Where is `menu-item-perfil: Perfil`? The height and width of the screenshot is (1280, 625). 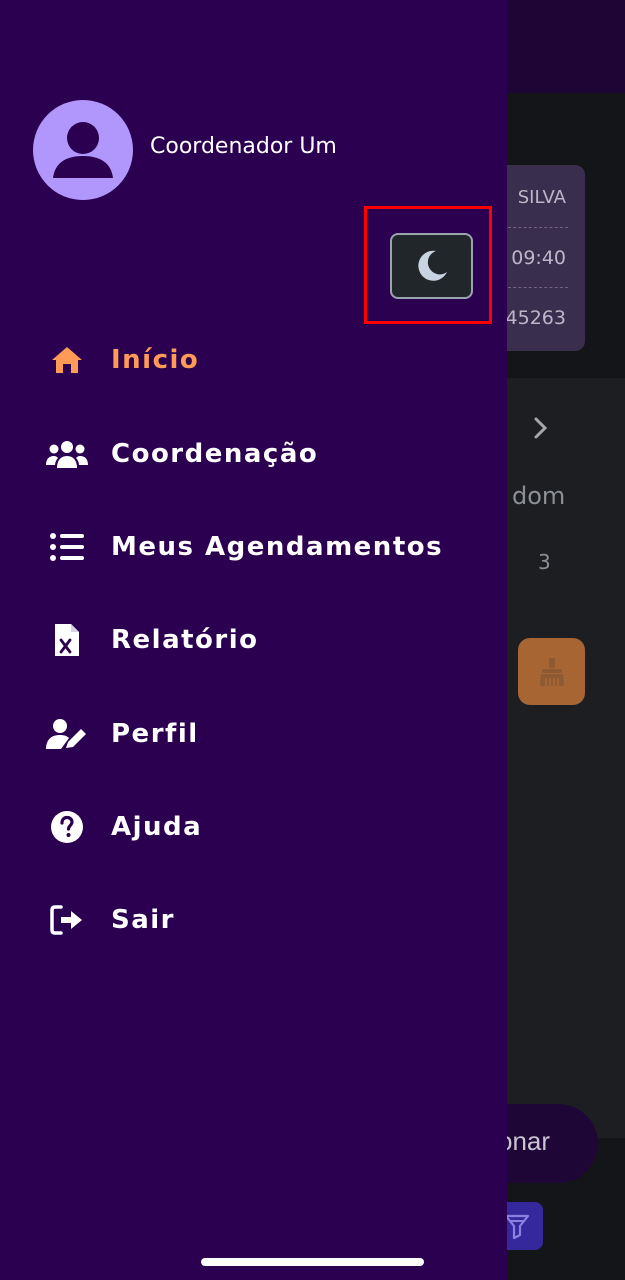 menu-item-perfil: Perfil is located at coordinates (265, 734).